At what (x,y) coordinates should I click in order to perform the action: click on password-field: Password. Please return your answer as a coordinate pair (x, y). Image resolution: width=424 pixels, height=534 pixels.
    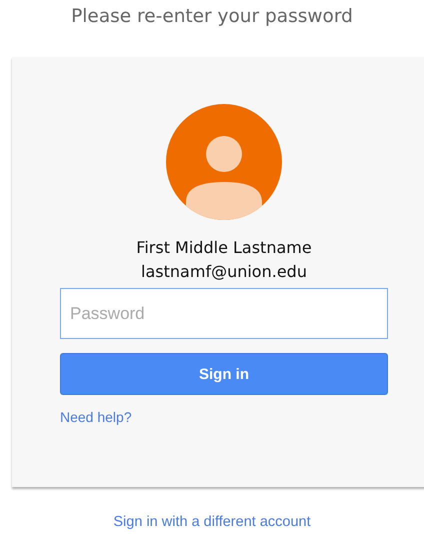
    Looking at the image, I should click on (224, 313).